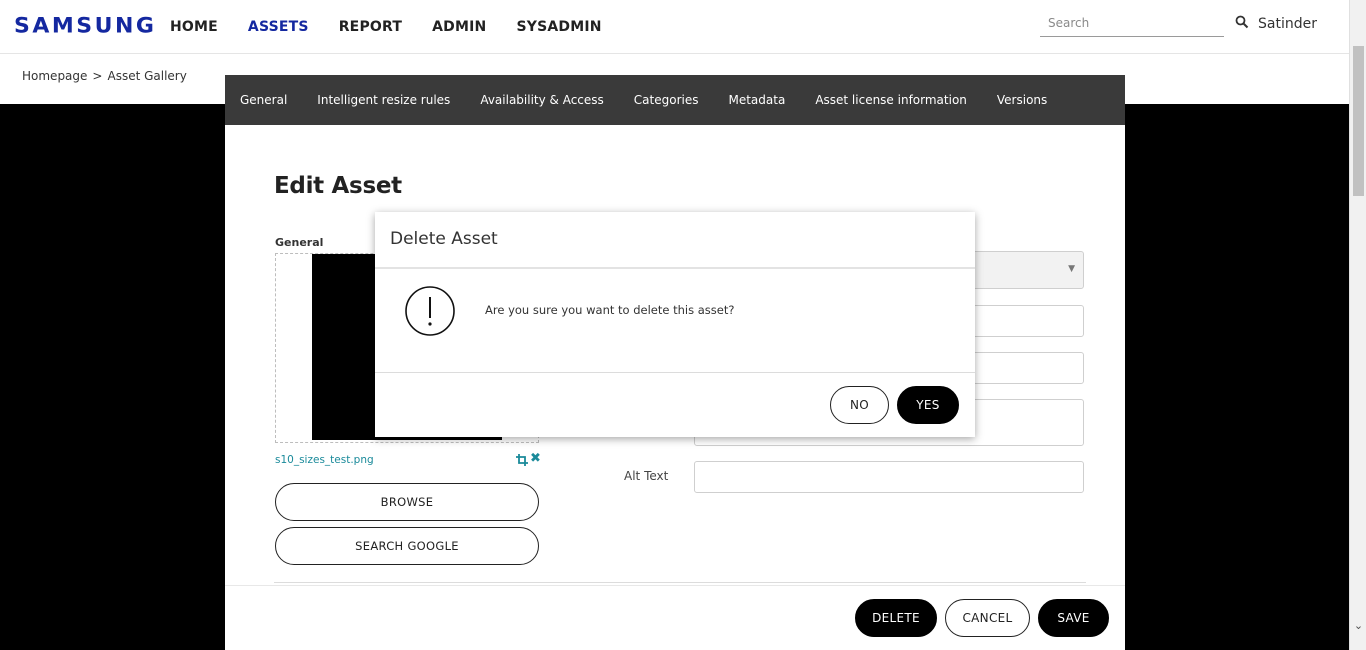  Describe the element at coordinates (54, 76) in the screenshot. I see `breadcrumb-home: Homepage` at that location.